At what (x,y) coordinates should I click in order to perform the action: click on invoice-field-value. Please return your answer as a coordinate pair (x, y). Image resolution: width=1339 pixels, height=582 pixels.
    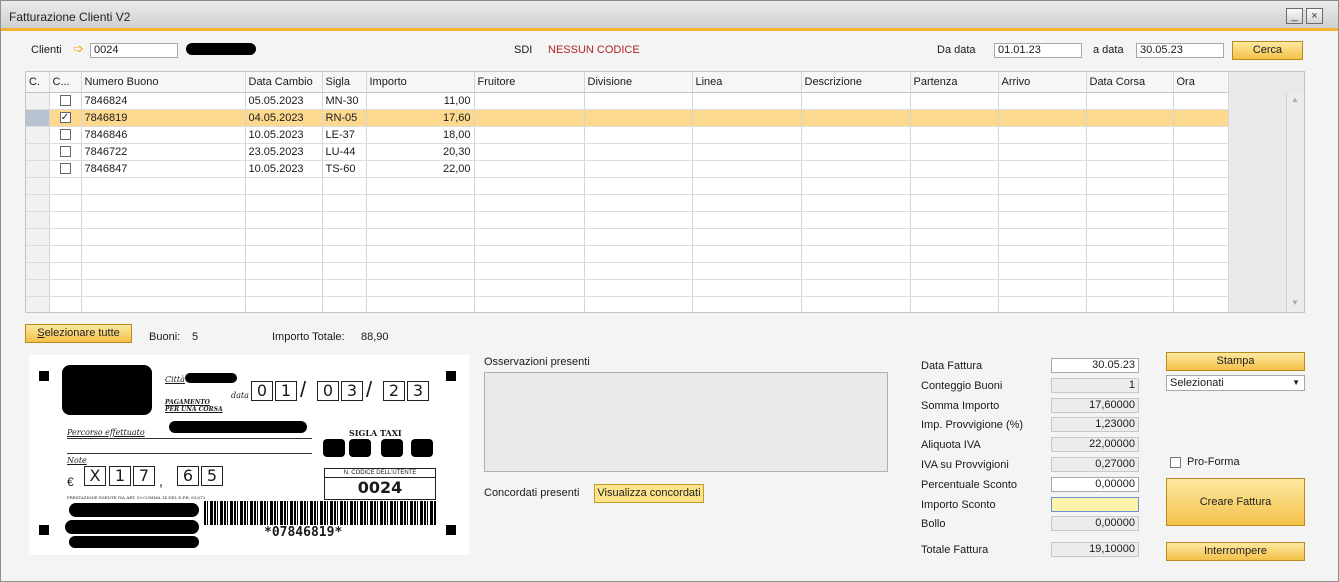
    Looking at the image, I should click on (1095, 504).